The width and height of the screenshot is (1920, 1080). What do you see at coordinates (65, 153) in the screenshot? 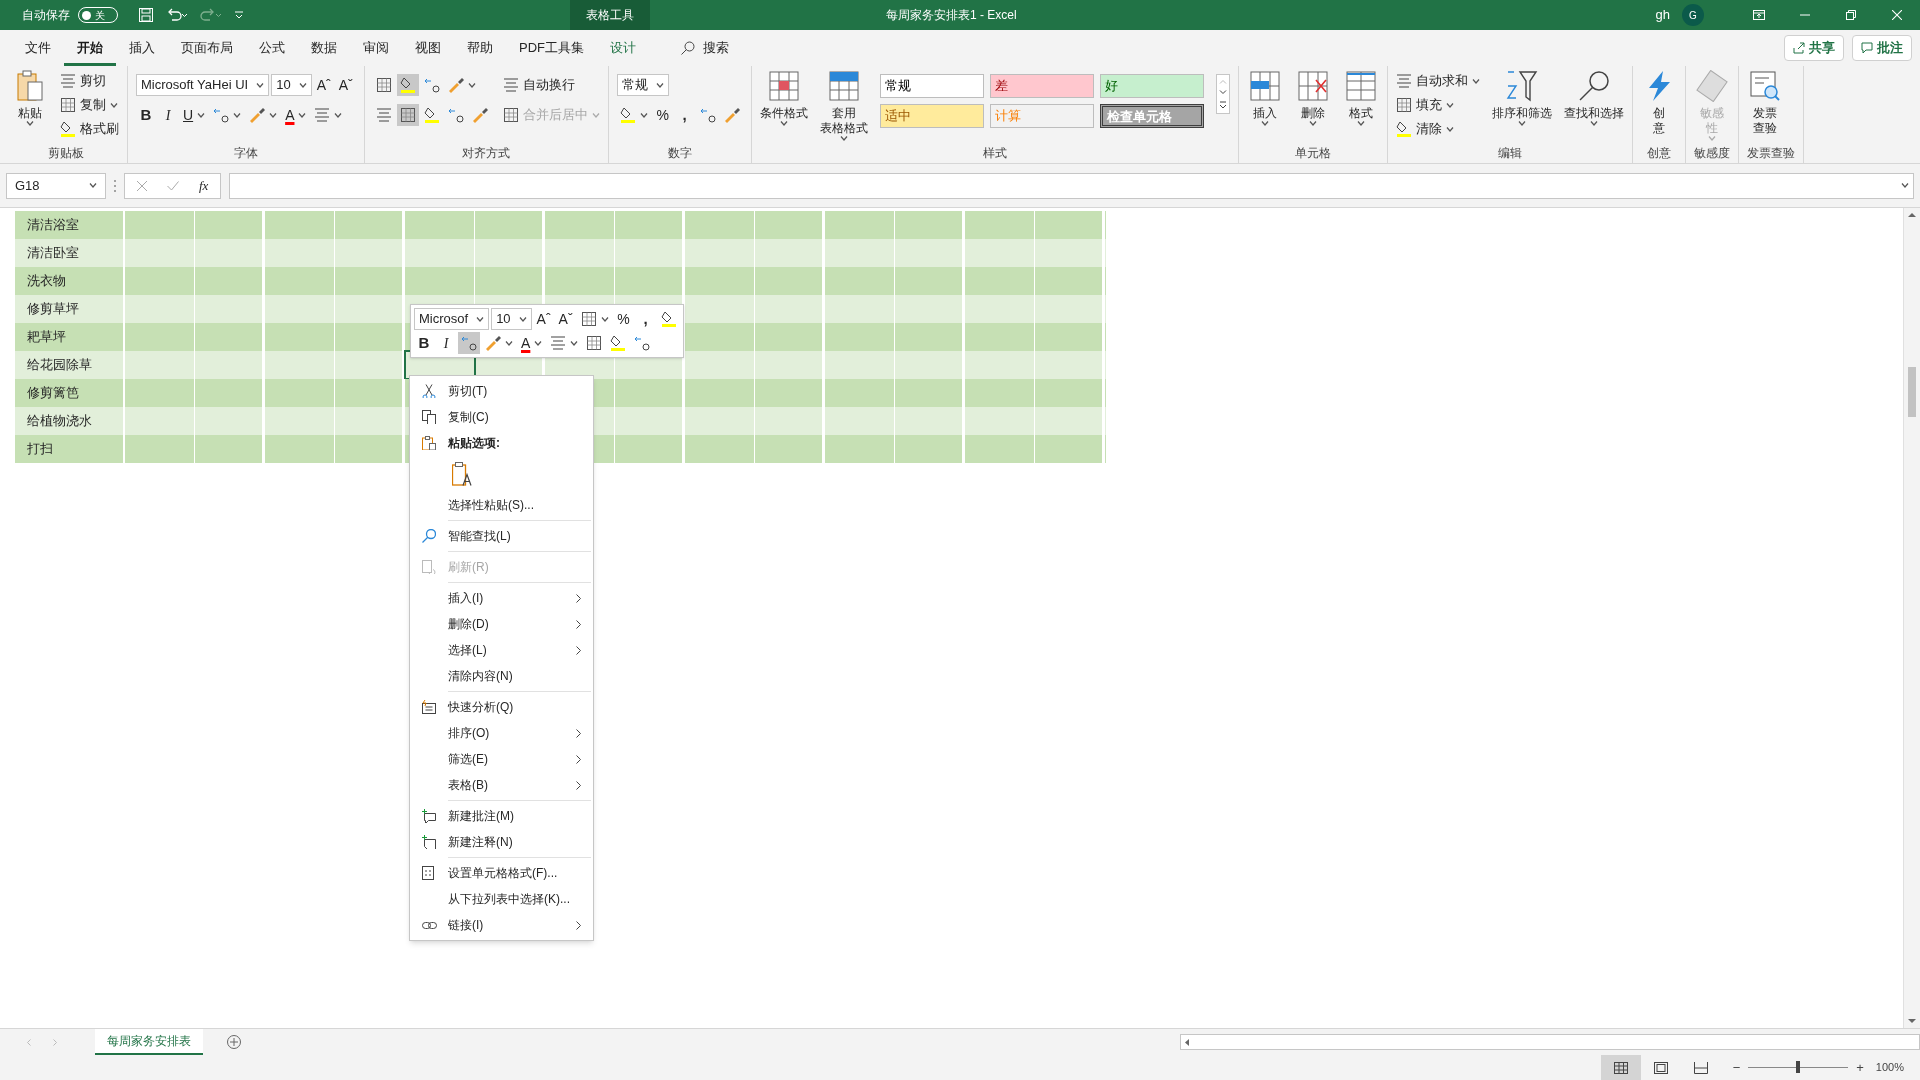
I see `group-label: 剪贴板` at bounding box center [65, 153].